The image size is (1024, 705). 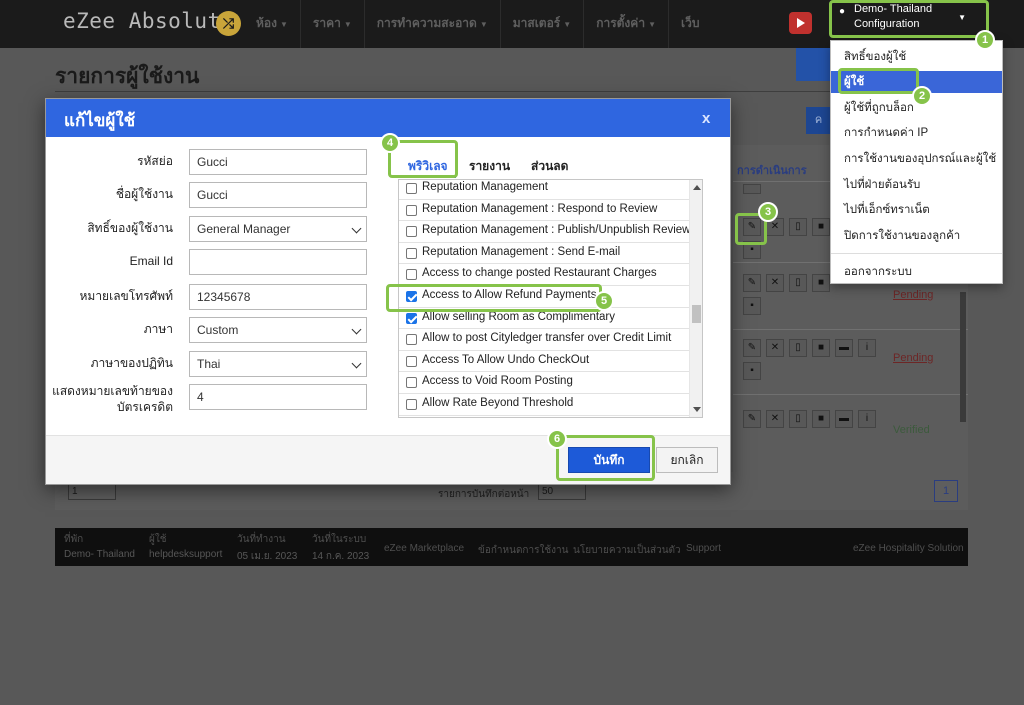 I want to click on tab-discounts: ส่วนลด, so click(x=549, y=166).